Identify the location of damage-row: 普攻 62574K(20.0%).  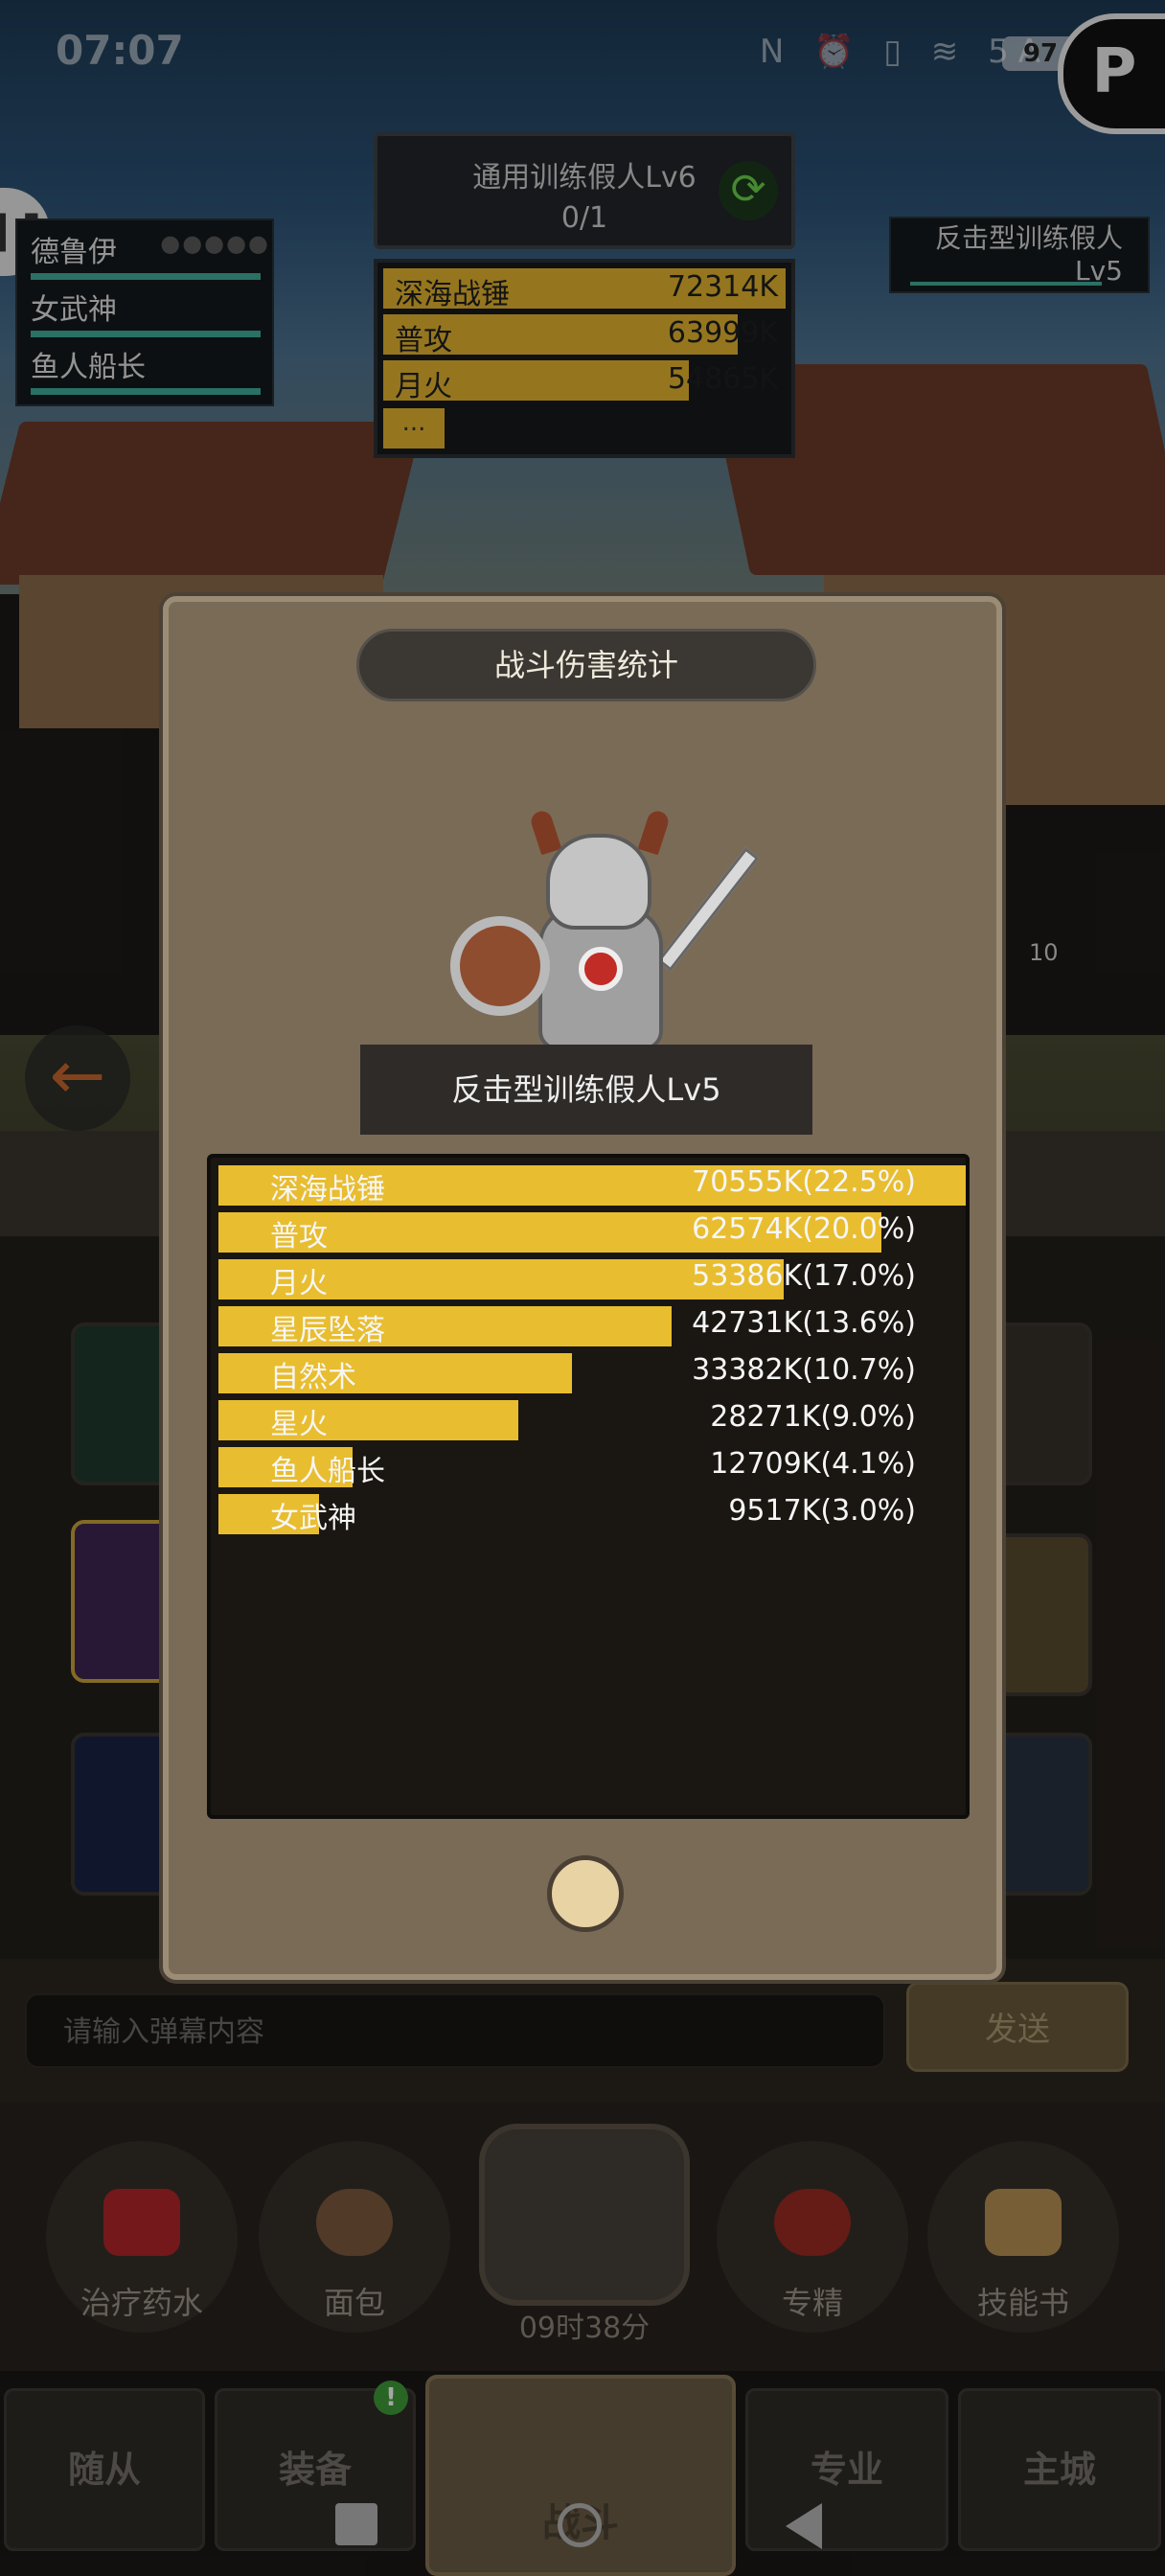
(592, 1232).